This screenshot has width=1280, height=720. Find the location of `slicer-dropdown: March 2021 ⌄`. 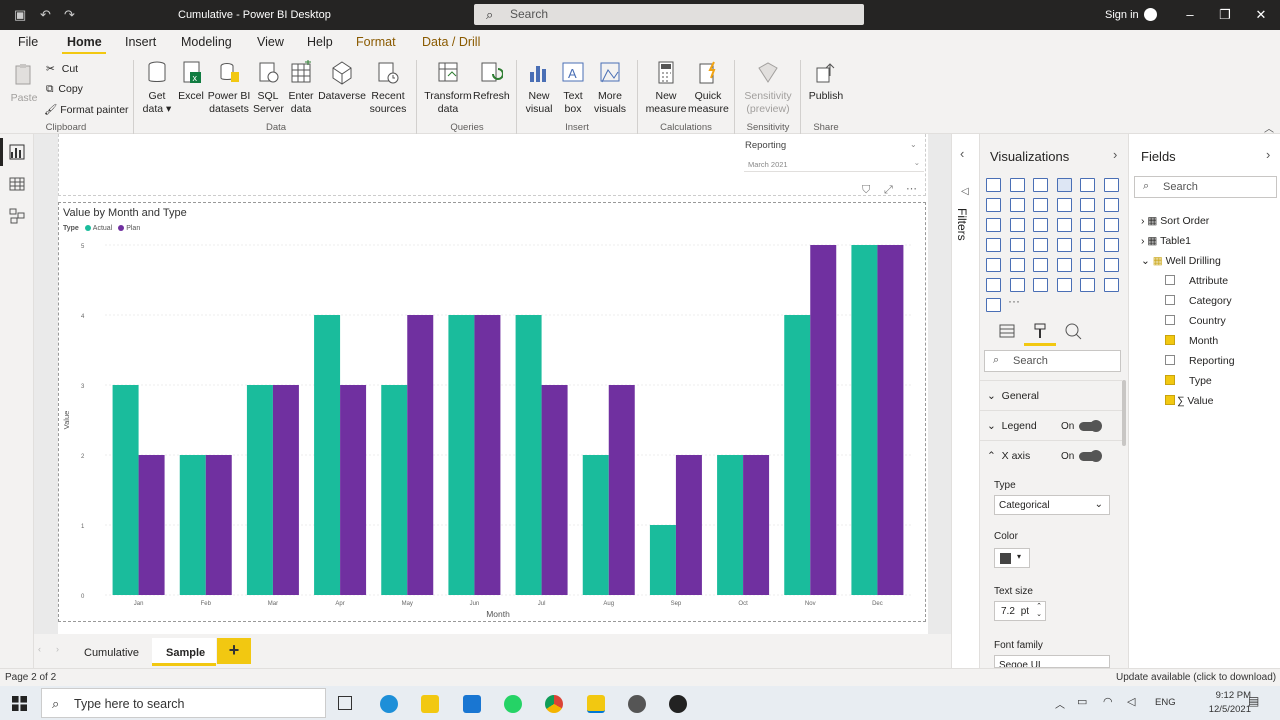

slicer-dropdown: March 2021 ⌄ is located at coordinates (834, 164).